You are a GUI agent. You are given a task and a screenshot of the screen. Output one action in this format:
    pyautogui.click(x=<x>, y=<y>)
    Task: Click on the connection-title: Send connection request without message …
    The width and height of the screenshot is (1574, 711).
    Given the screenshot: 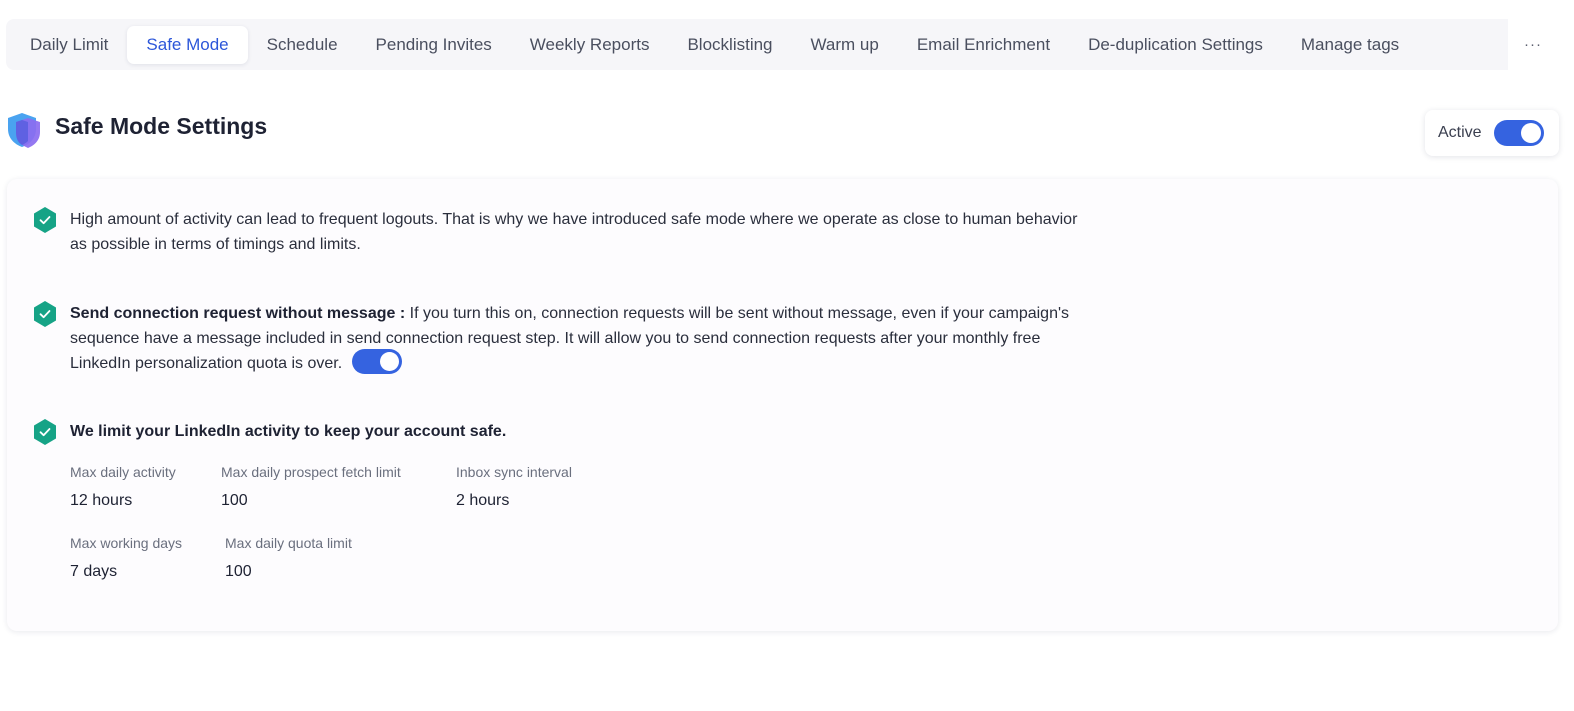 What is the action you would take?
    pyautogui.click(x=238, y=313)
    